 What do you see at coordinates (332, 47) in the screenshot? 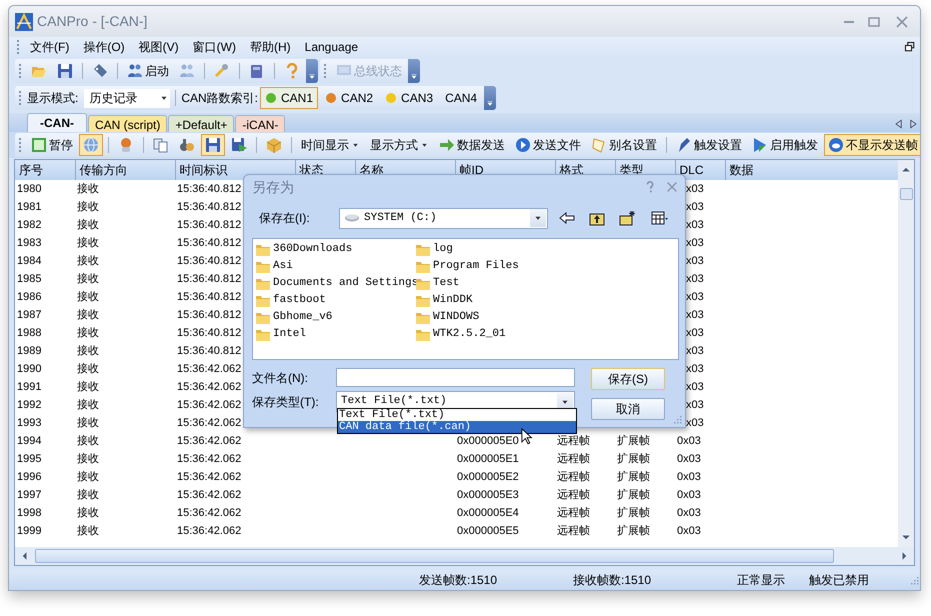
I see `menu-item: Language` at bounding box center [332, 47].